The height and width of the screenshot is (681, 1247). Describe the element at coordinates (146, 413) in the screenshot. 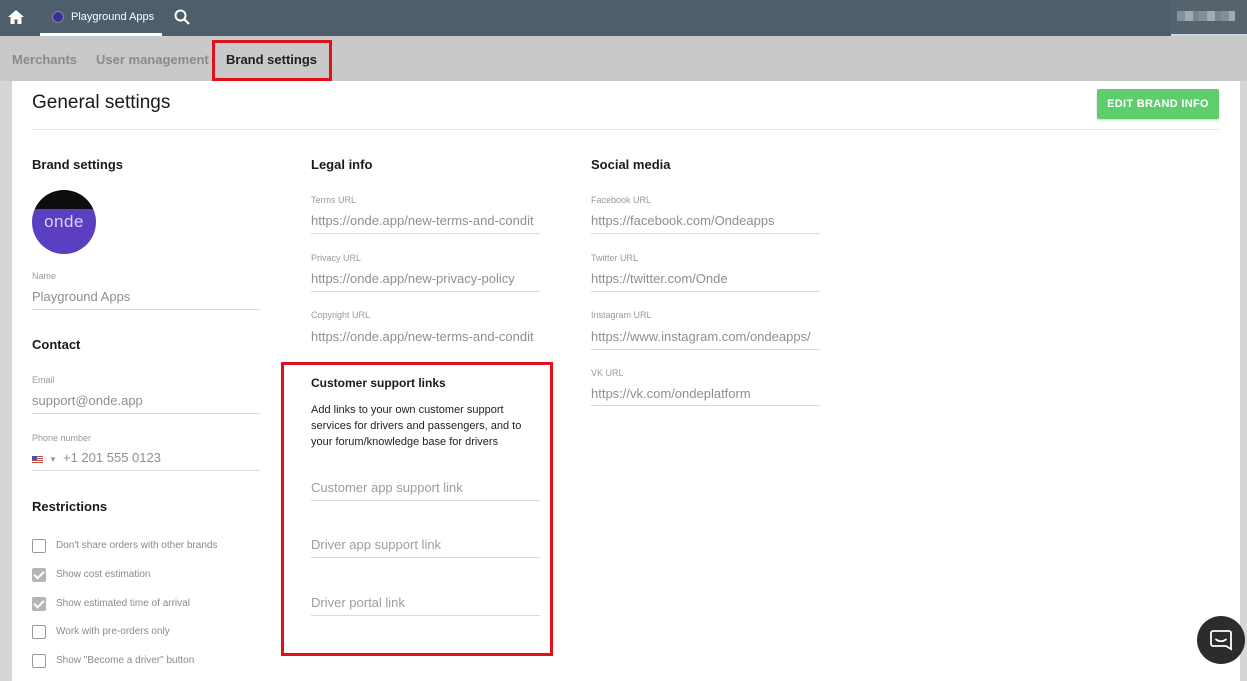

I see `email-underline` at that location.